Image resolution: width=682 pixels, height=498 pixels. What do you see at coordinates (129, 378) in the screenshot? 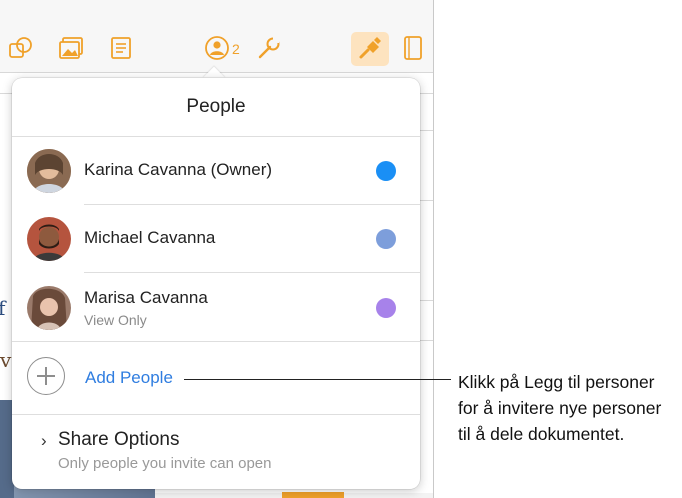
I see `add-people-link: Add People` at bounding box center [129, 378].